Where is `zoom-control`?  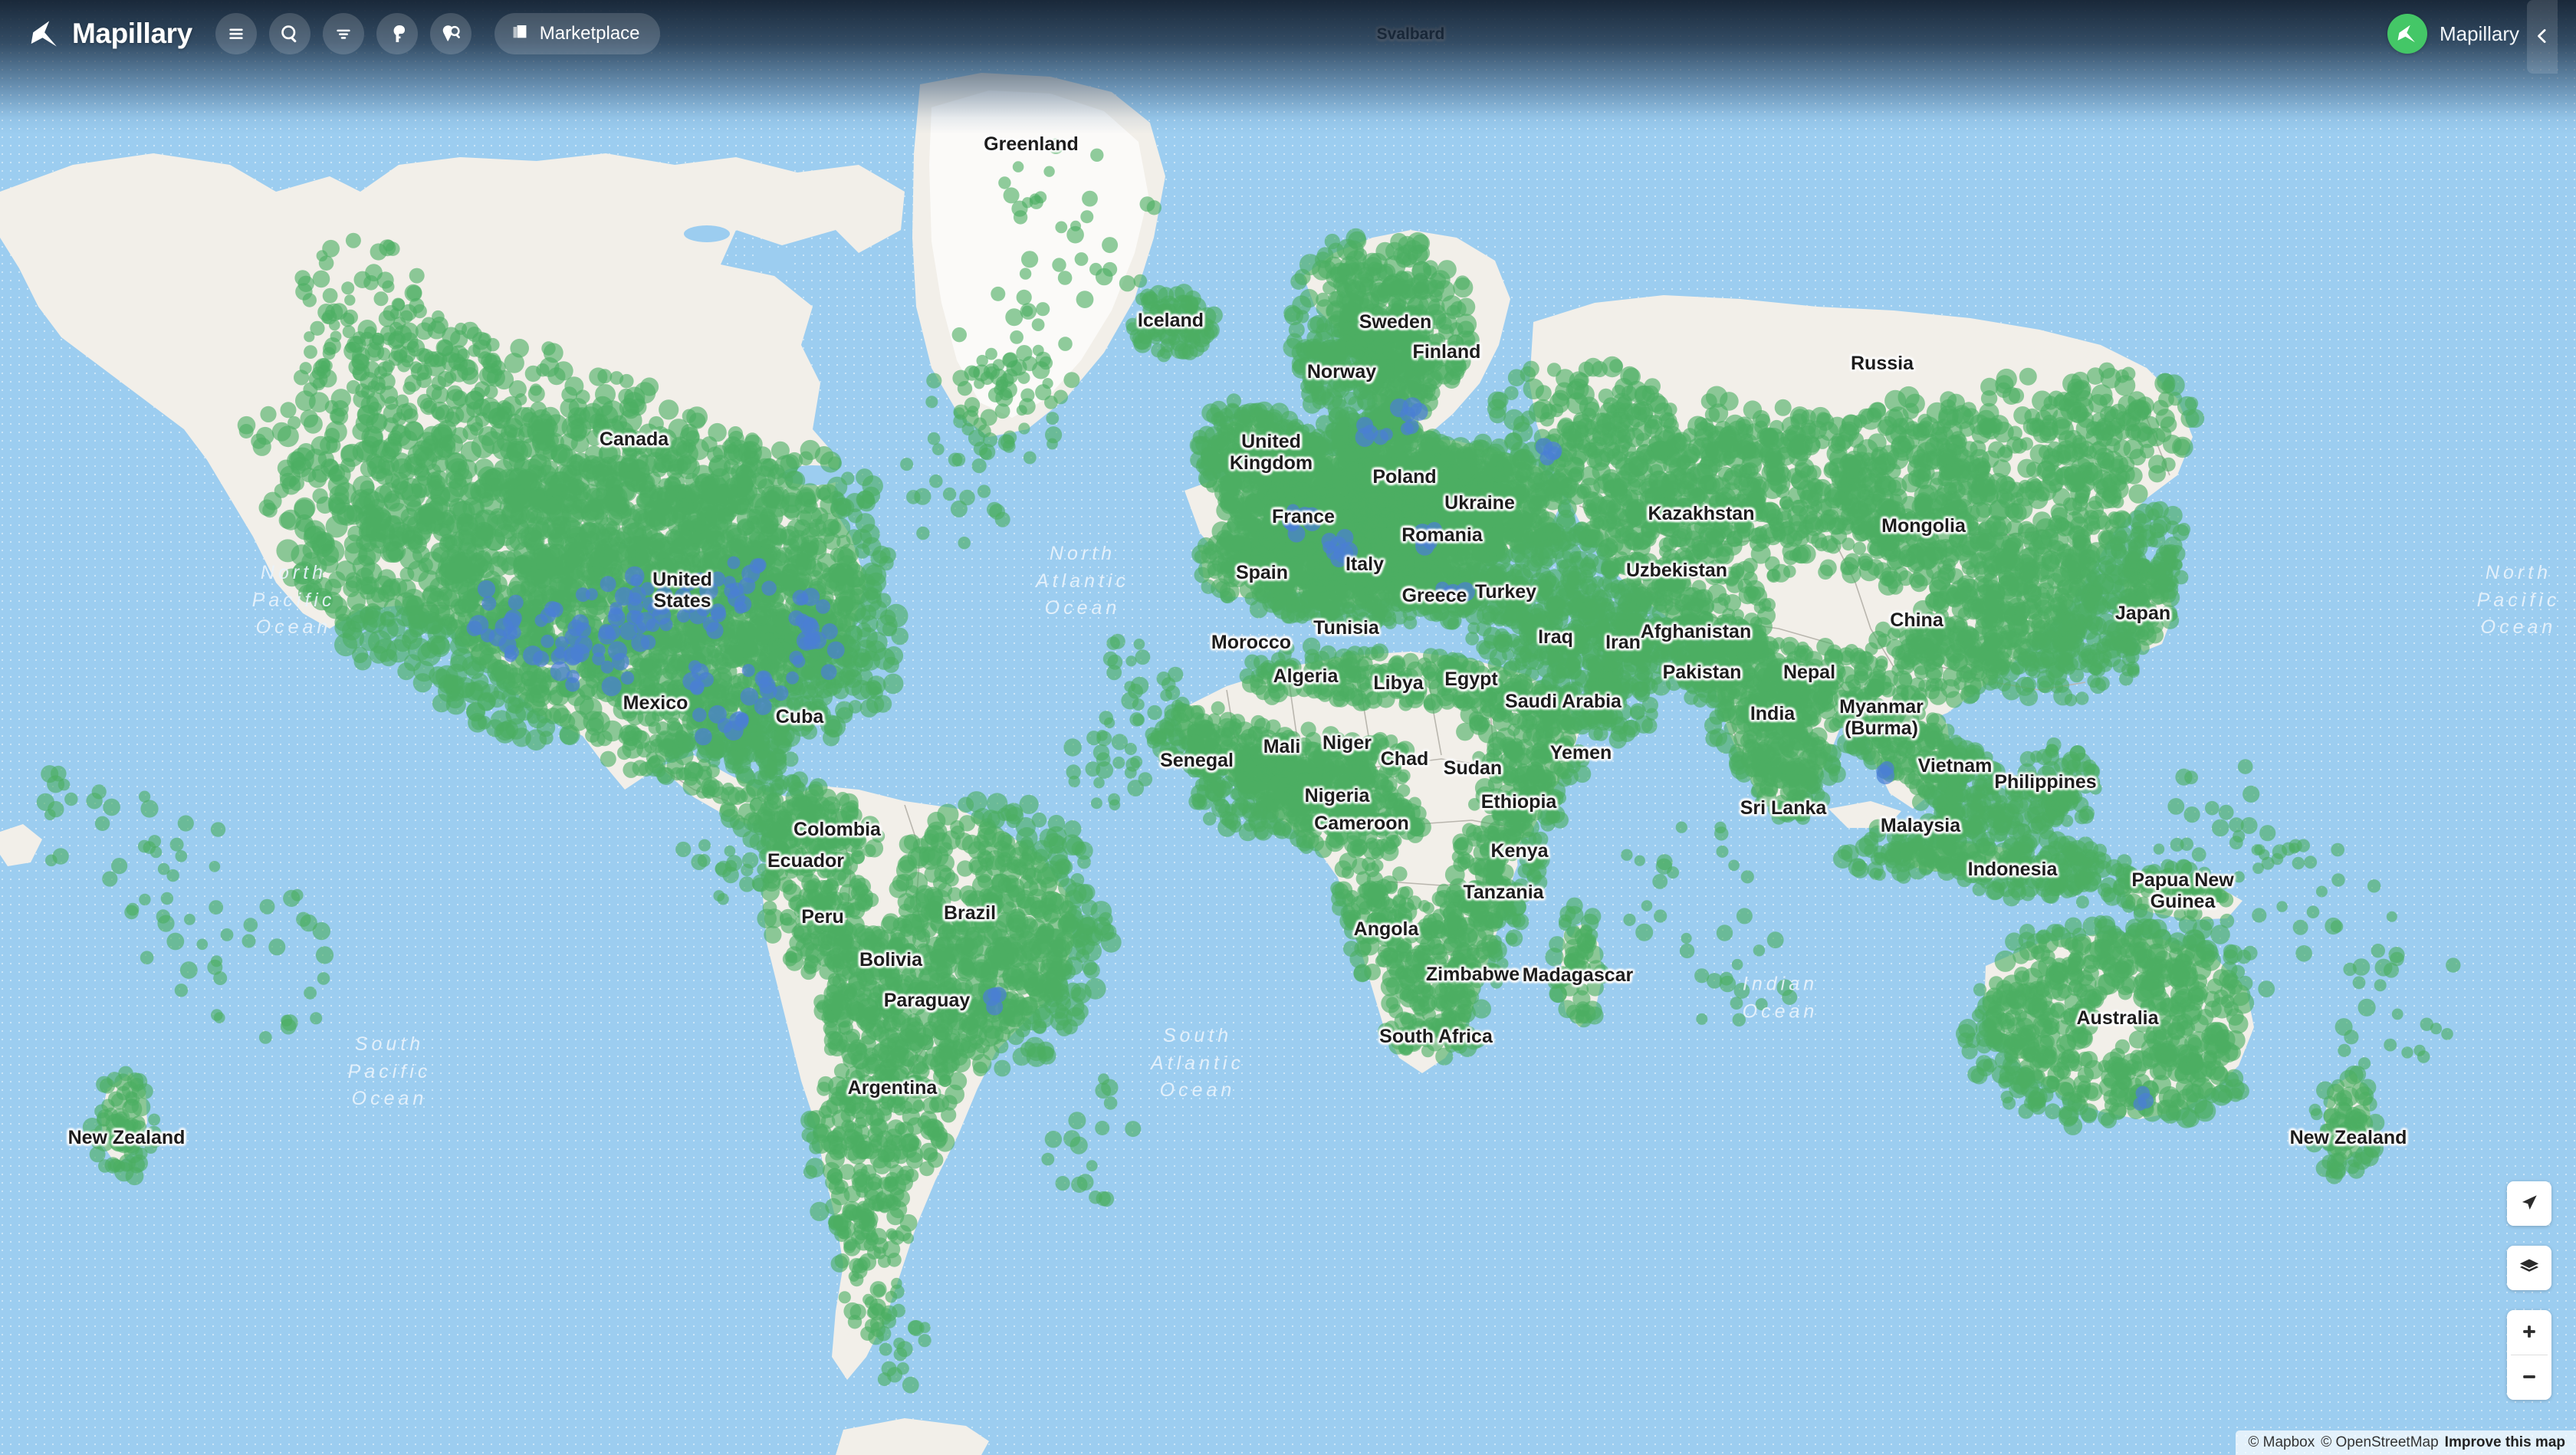 zoom-control is located at coordinates (2529, 1355).